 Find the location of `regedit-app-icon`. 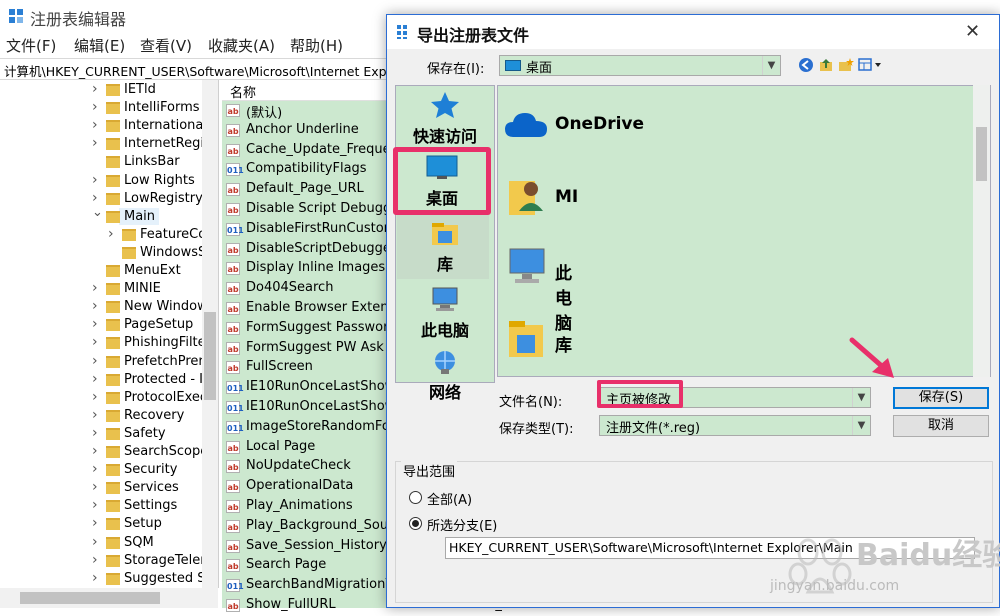

regedit-app-icon is located at coordinates (16, 16).